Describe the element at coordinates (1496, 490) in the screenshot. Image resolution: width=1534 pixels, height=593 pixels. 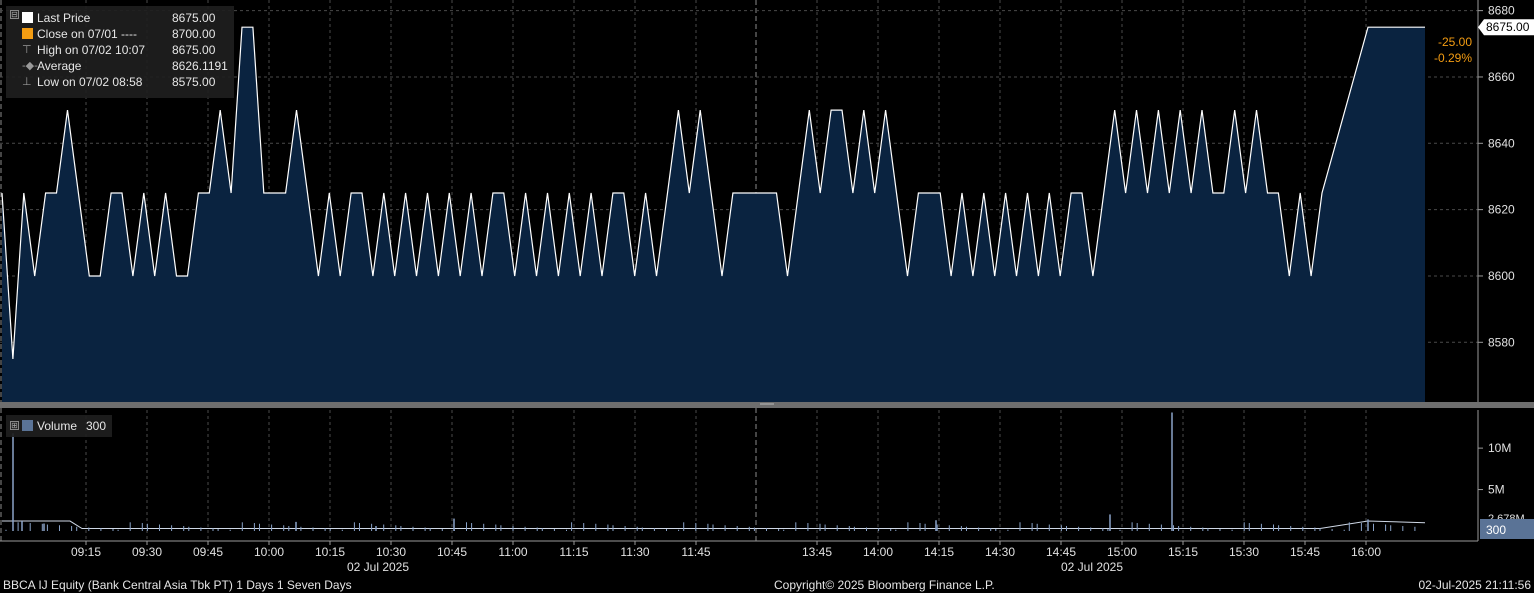
I see `volume-tick-label: 5M` at that location.